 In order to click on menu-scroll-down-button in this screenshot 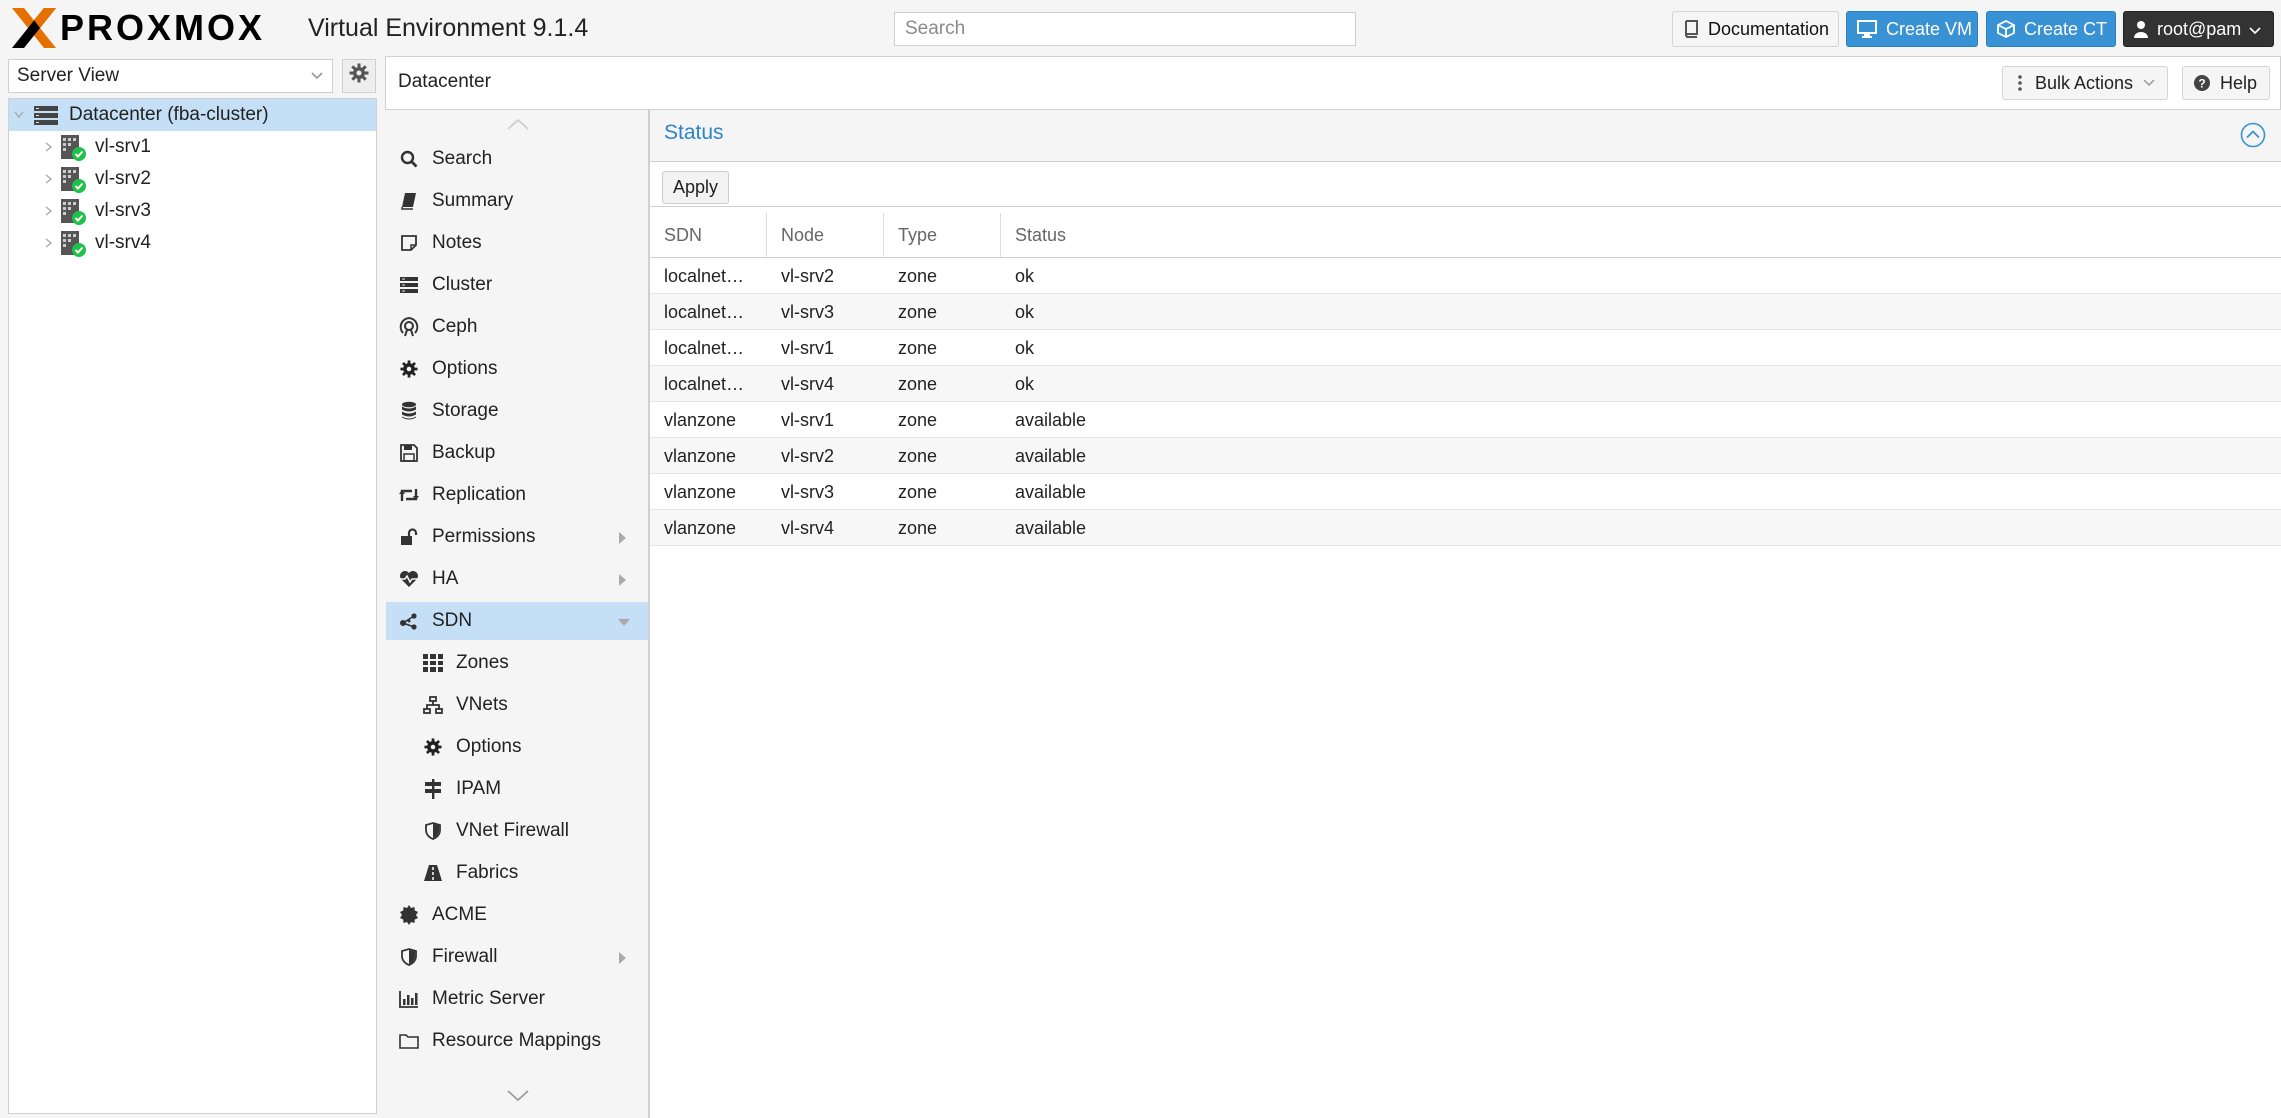, I will do `click(517, 1098)`.